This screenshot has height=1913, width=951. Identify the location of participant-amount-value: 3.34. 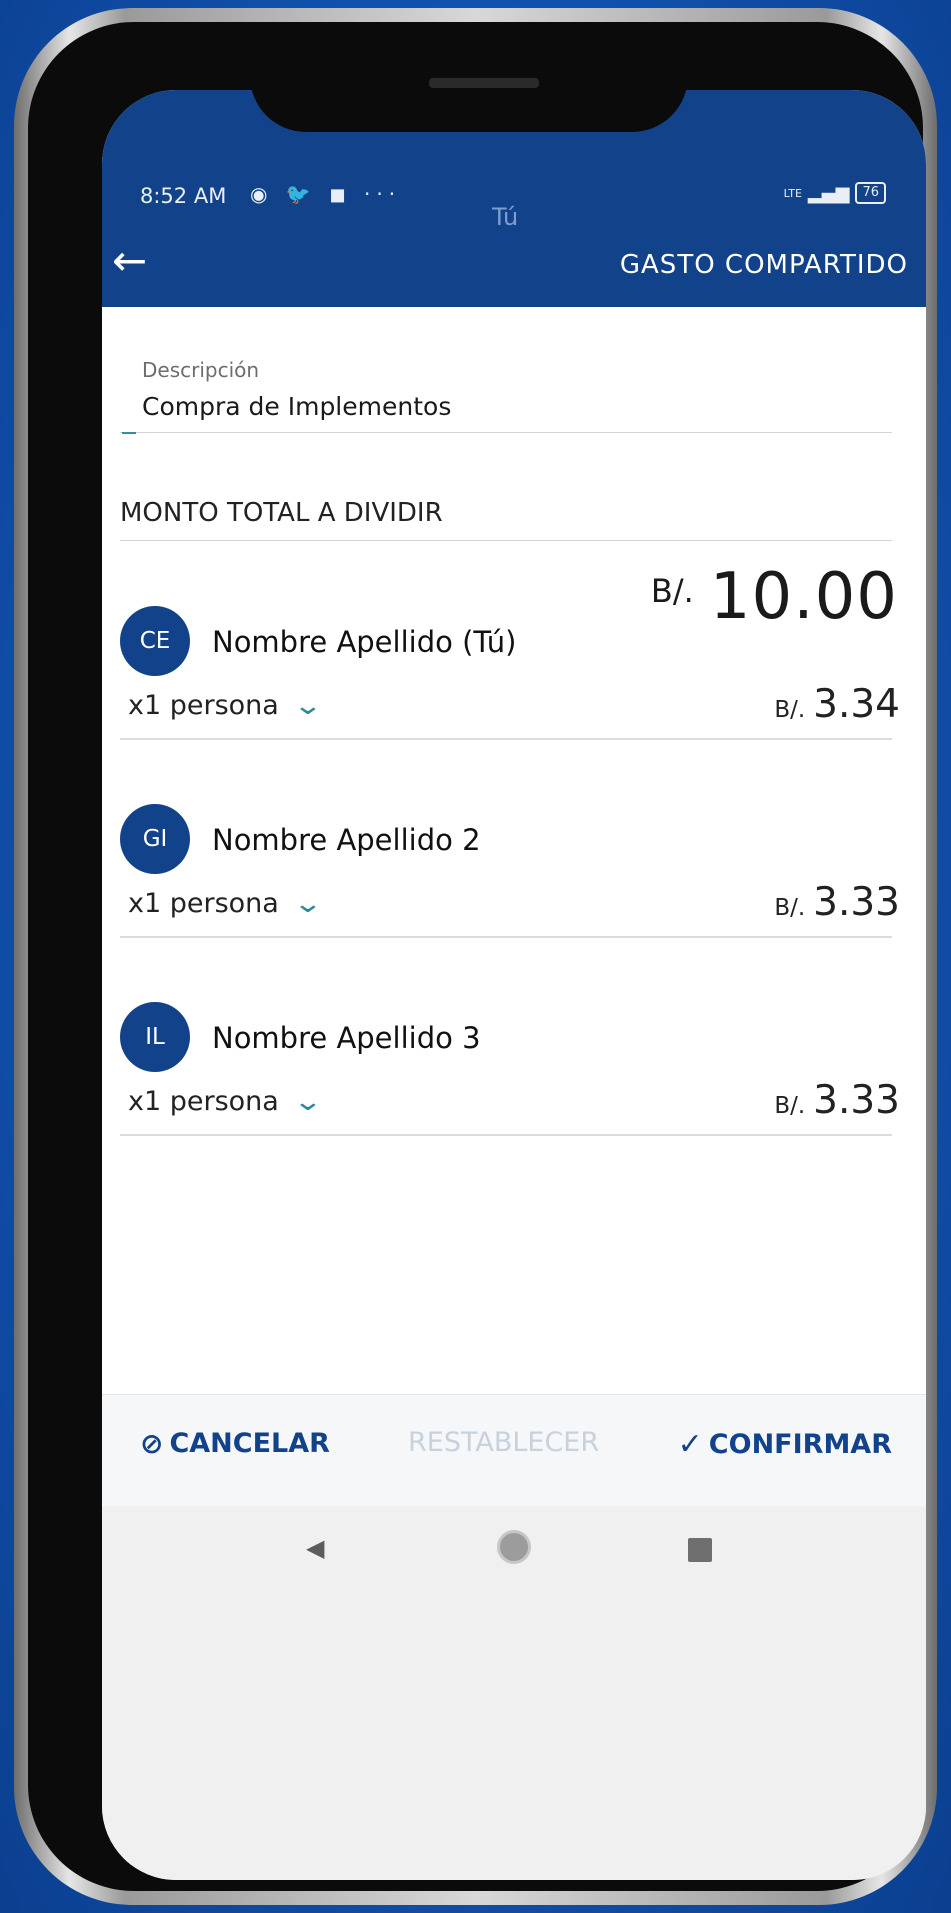
(856, 704).